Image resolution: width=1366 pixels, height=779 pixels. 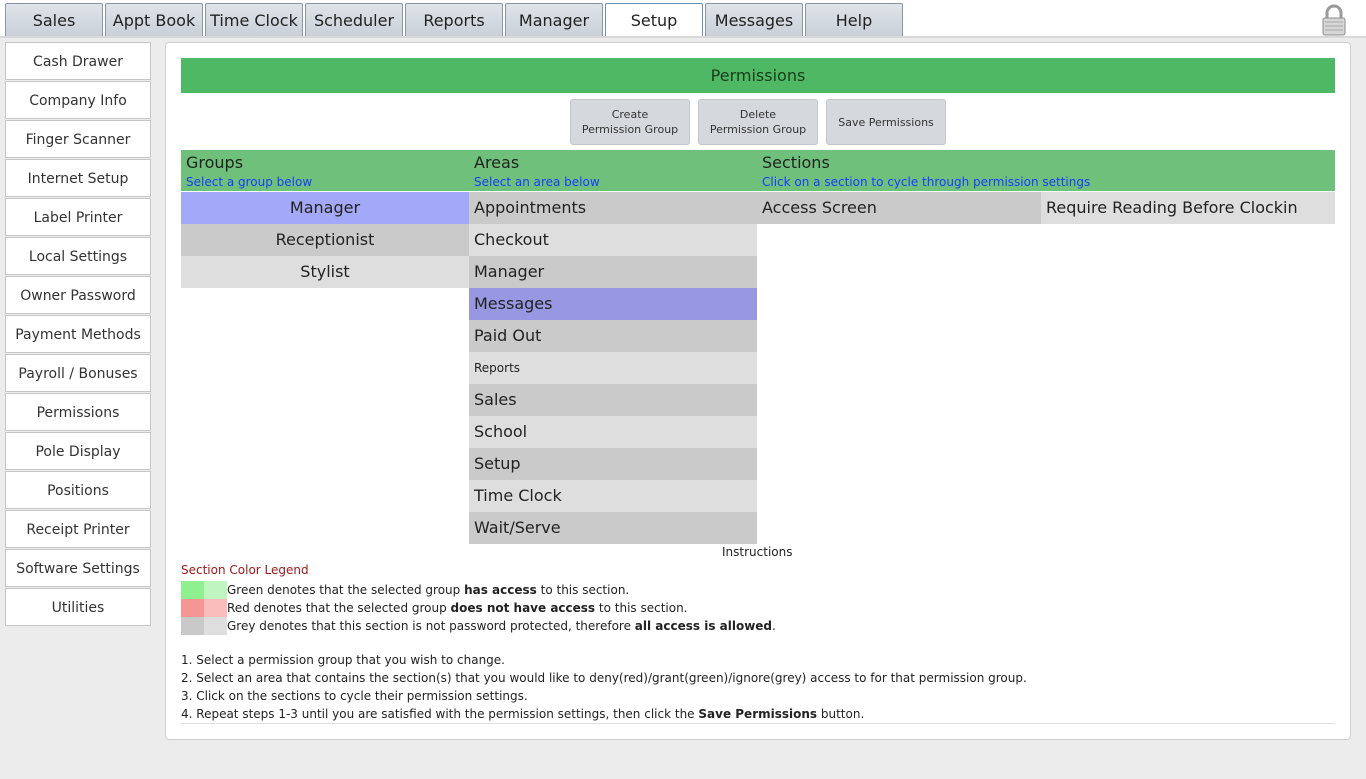 I want to click on grey-swatch, so click(x=192, y=626).